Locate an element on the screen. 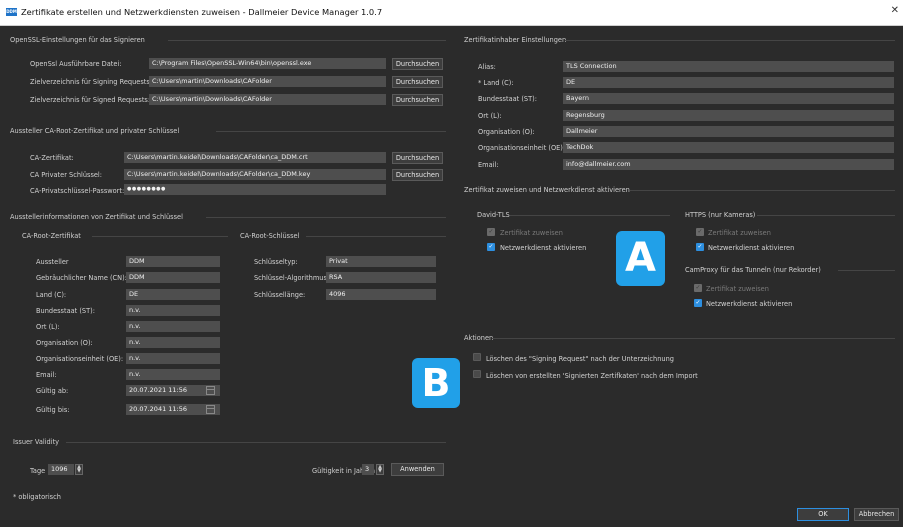  delete-signed-checkbox is located at coordinates (477, 374).